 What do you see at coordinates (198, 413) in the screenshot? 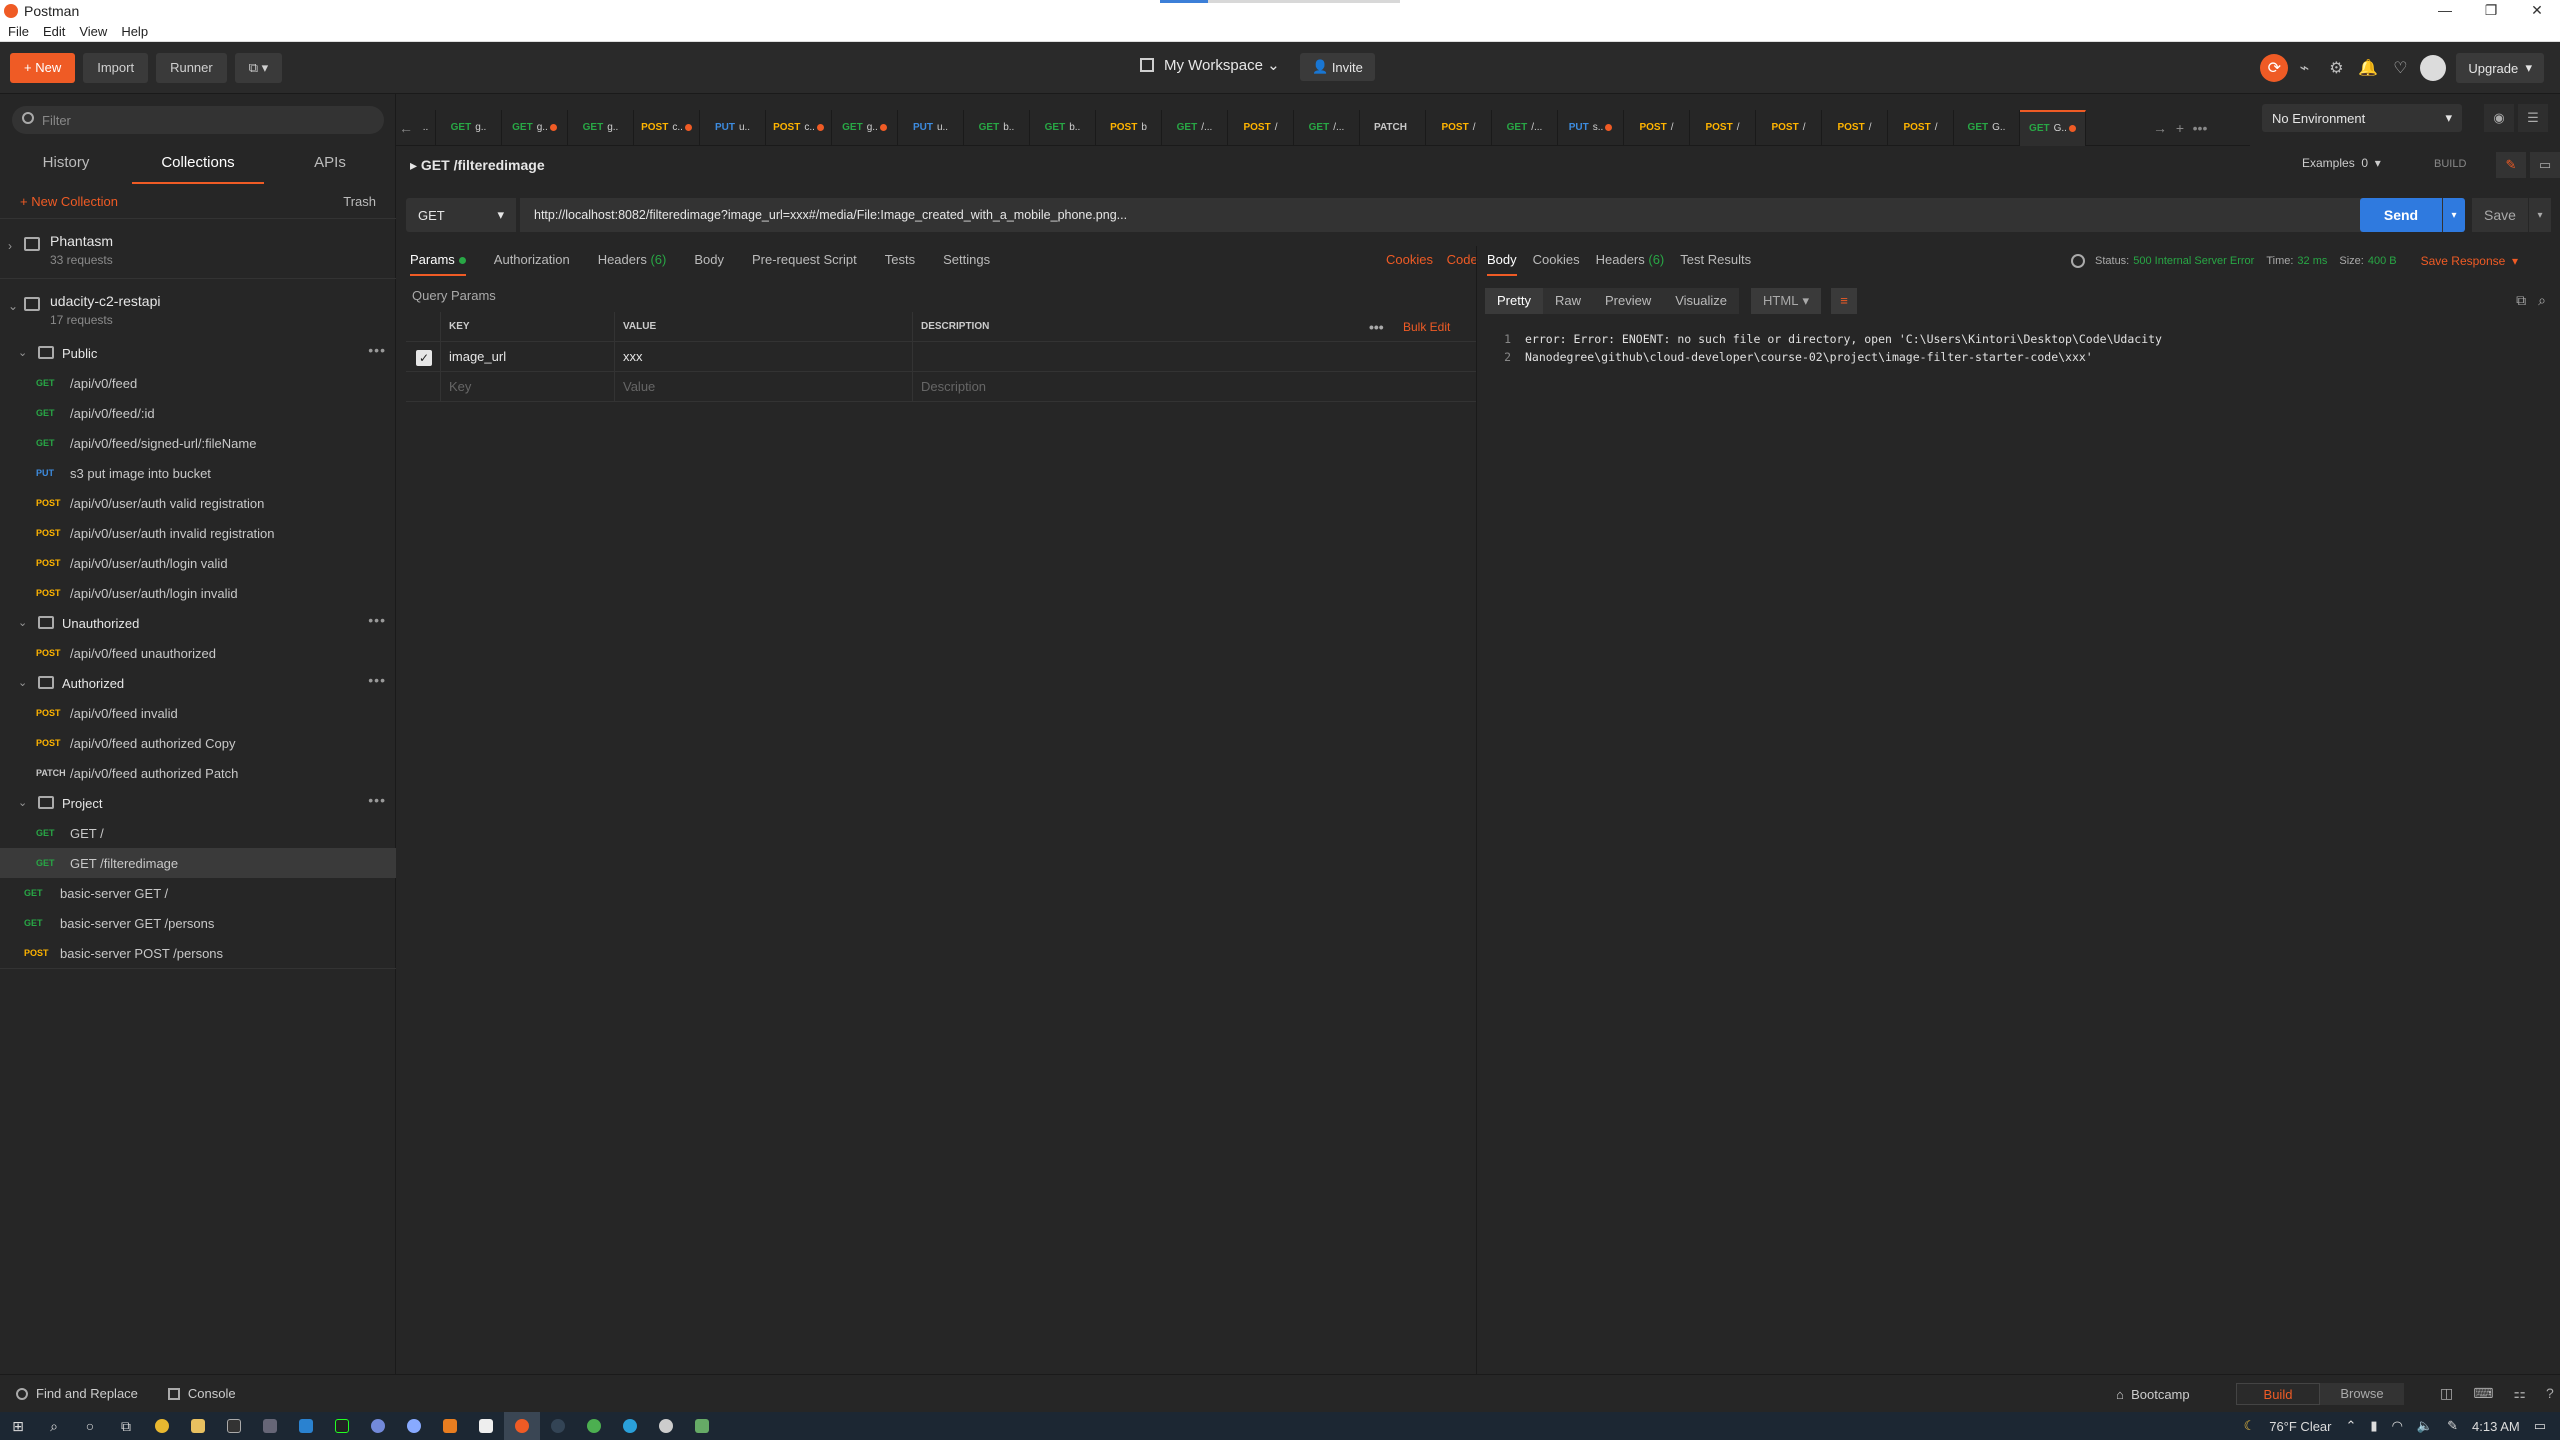
I see `sidebar-request-item: GET/api/v0/feed/:id` at bounding box center [198, 413].